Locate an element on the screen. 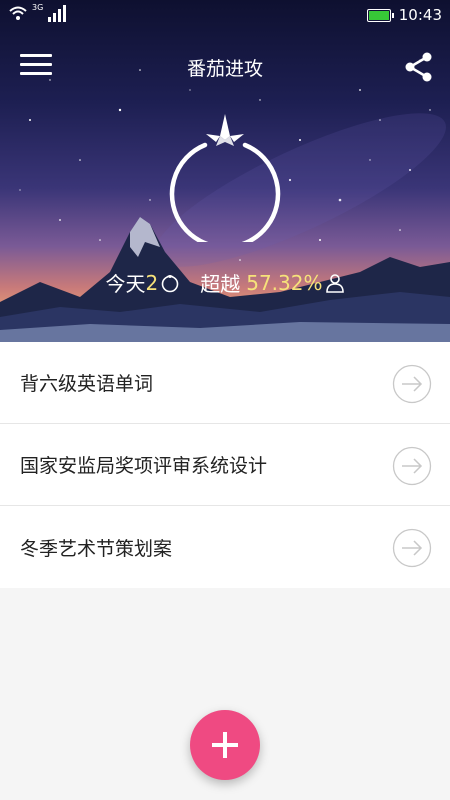 This screenshot has width=450, height=800. task-item: 背六级英语单词 is located at coordinates (225, 383).